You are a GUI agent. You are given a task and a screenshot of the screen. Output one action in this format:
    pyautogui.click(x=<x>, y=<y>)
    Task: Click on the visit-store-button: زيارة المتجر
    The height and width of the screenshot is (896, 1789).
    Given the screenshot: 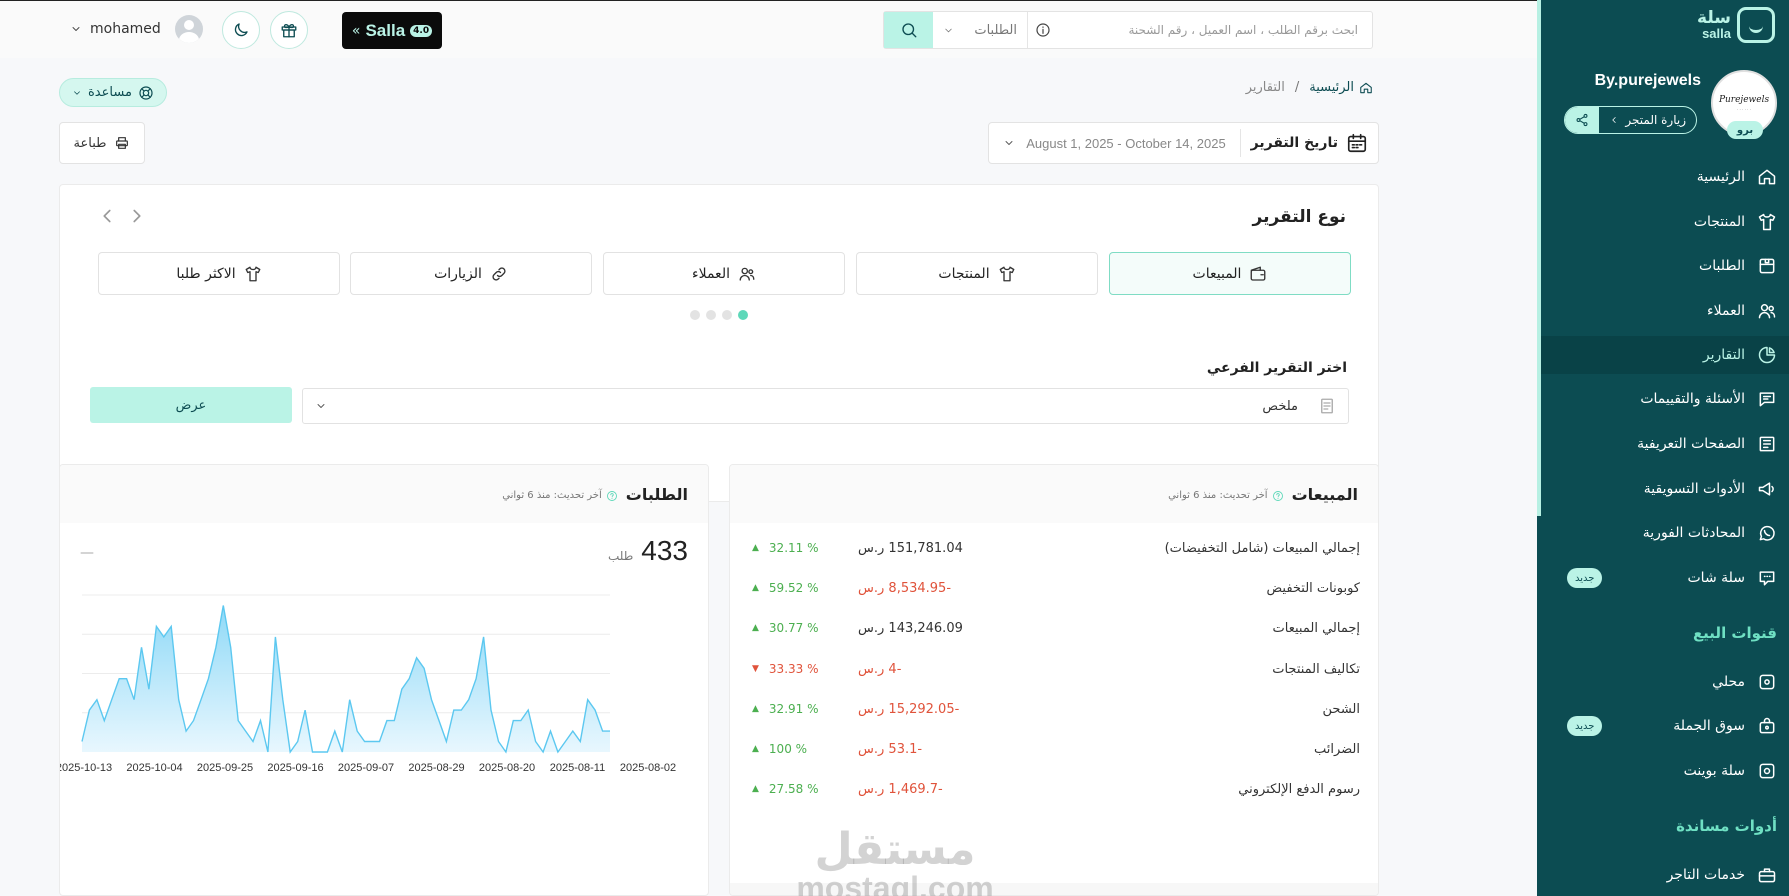 What is the action you would take?
    pyautogui.click(x=1630, y=120)
    